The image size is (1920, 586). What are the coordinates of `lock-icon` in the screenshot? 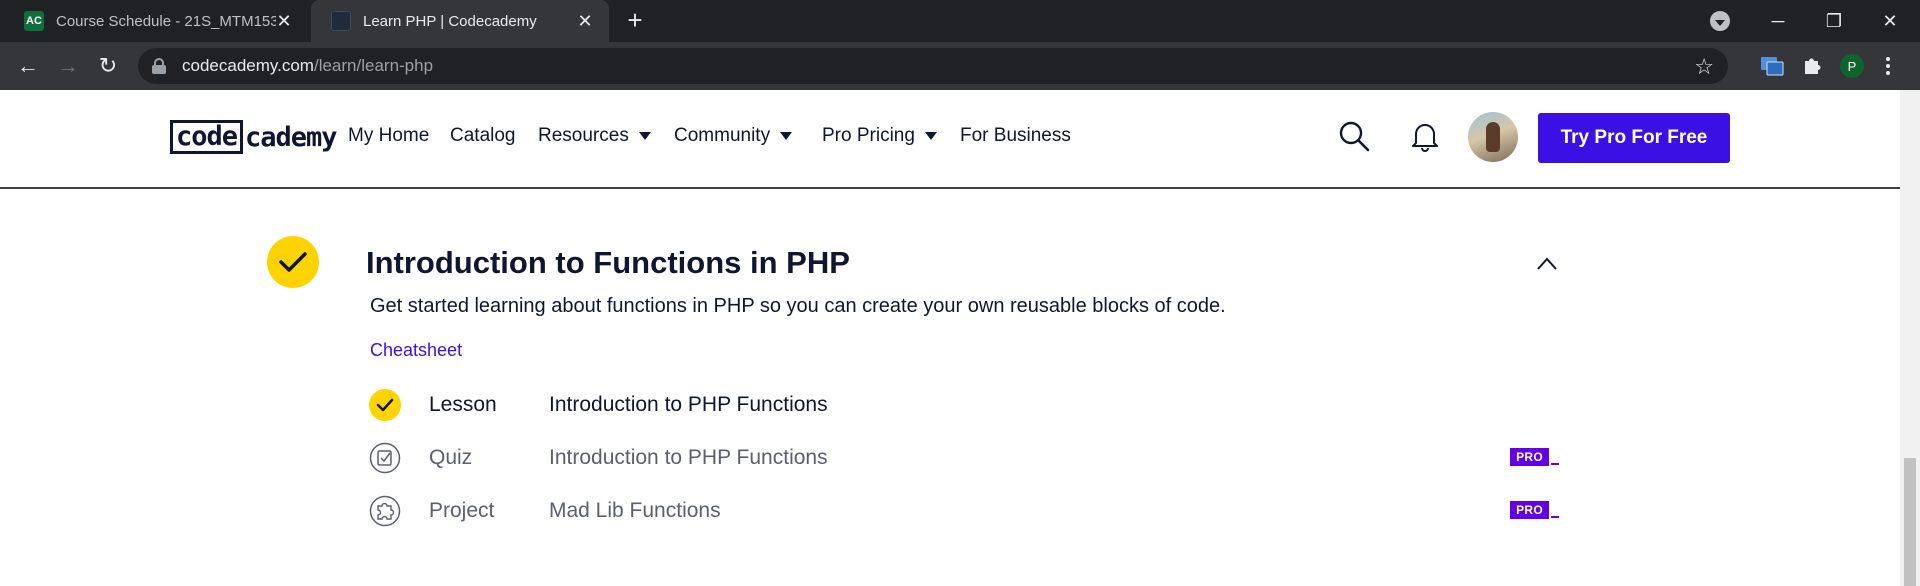 It's located at (159, 66).